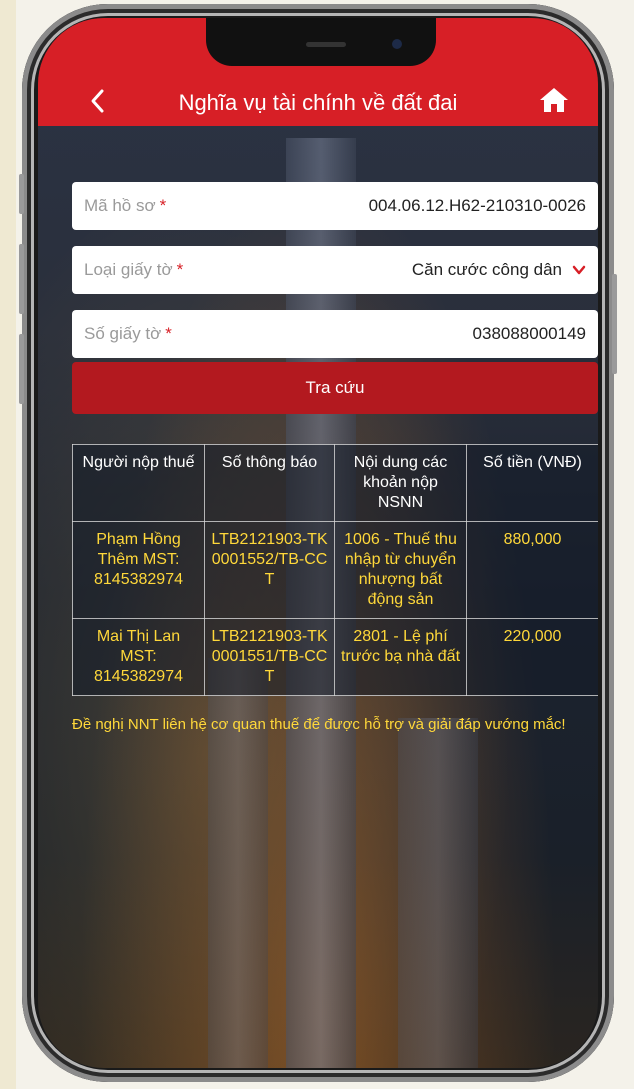  Describe the element at coordinates (138, 570) in the screenshot. I see `cell-nguoi-nop: Phạm Hồng Thêm MST: 8145382974` at that location.